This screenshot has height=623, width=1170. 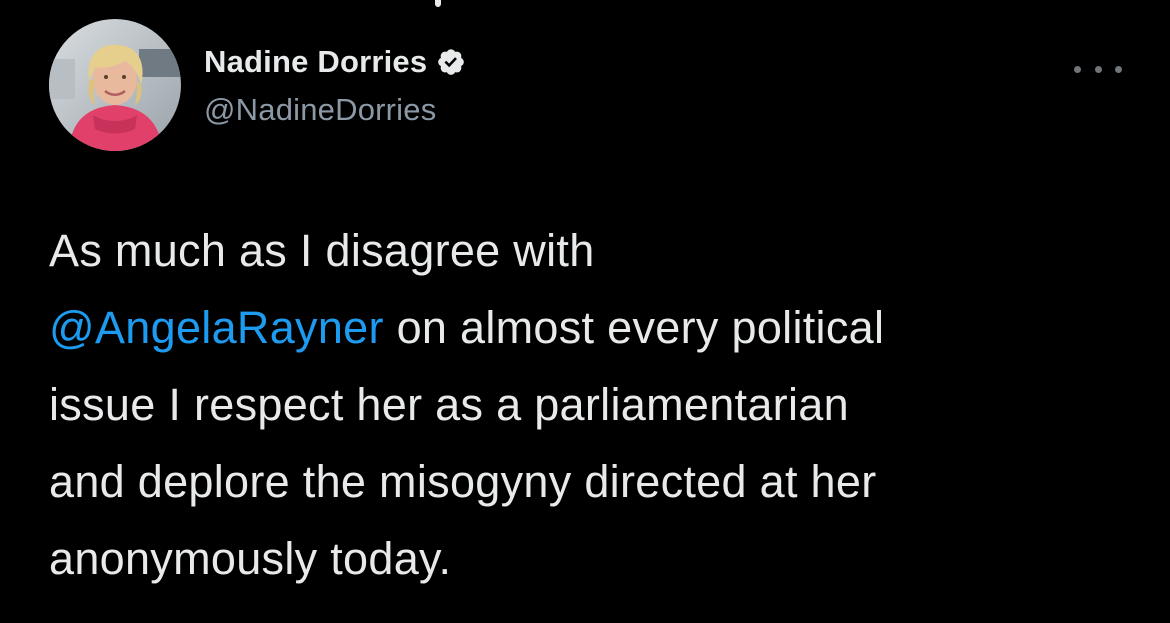 I want to click on name-row: Nadine Dorries, so click(x=335, y=62).